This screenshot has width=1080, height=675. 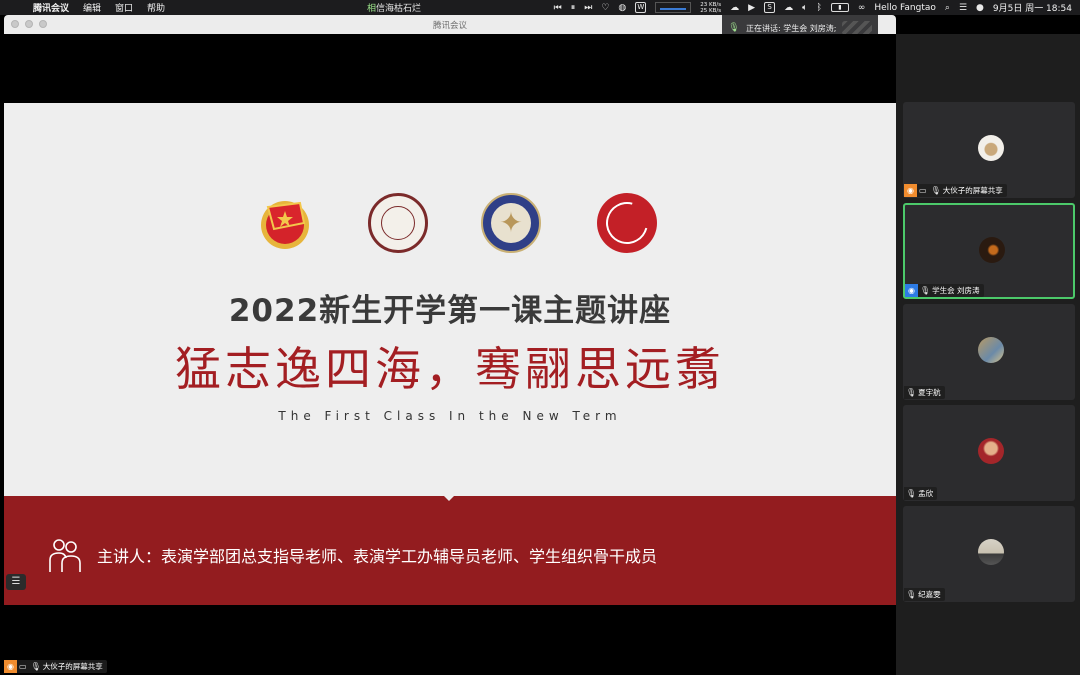 I want to click on menu-edit: 编辑, so click(x=92, y=7).